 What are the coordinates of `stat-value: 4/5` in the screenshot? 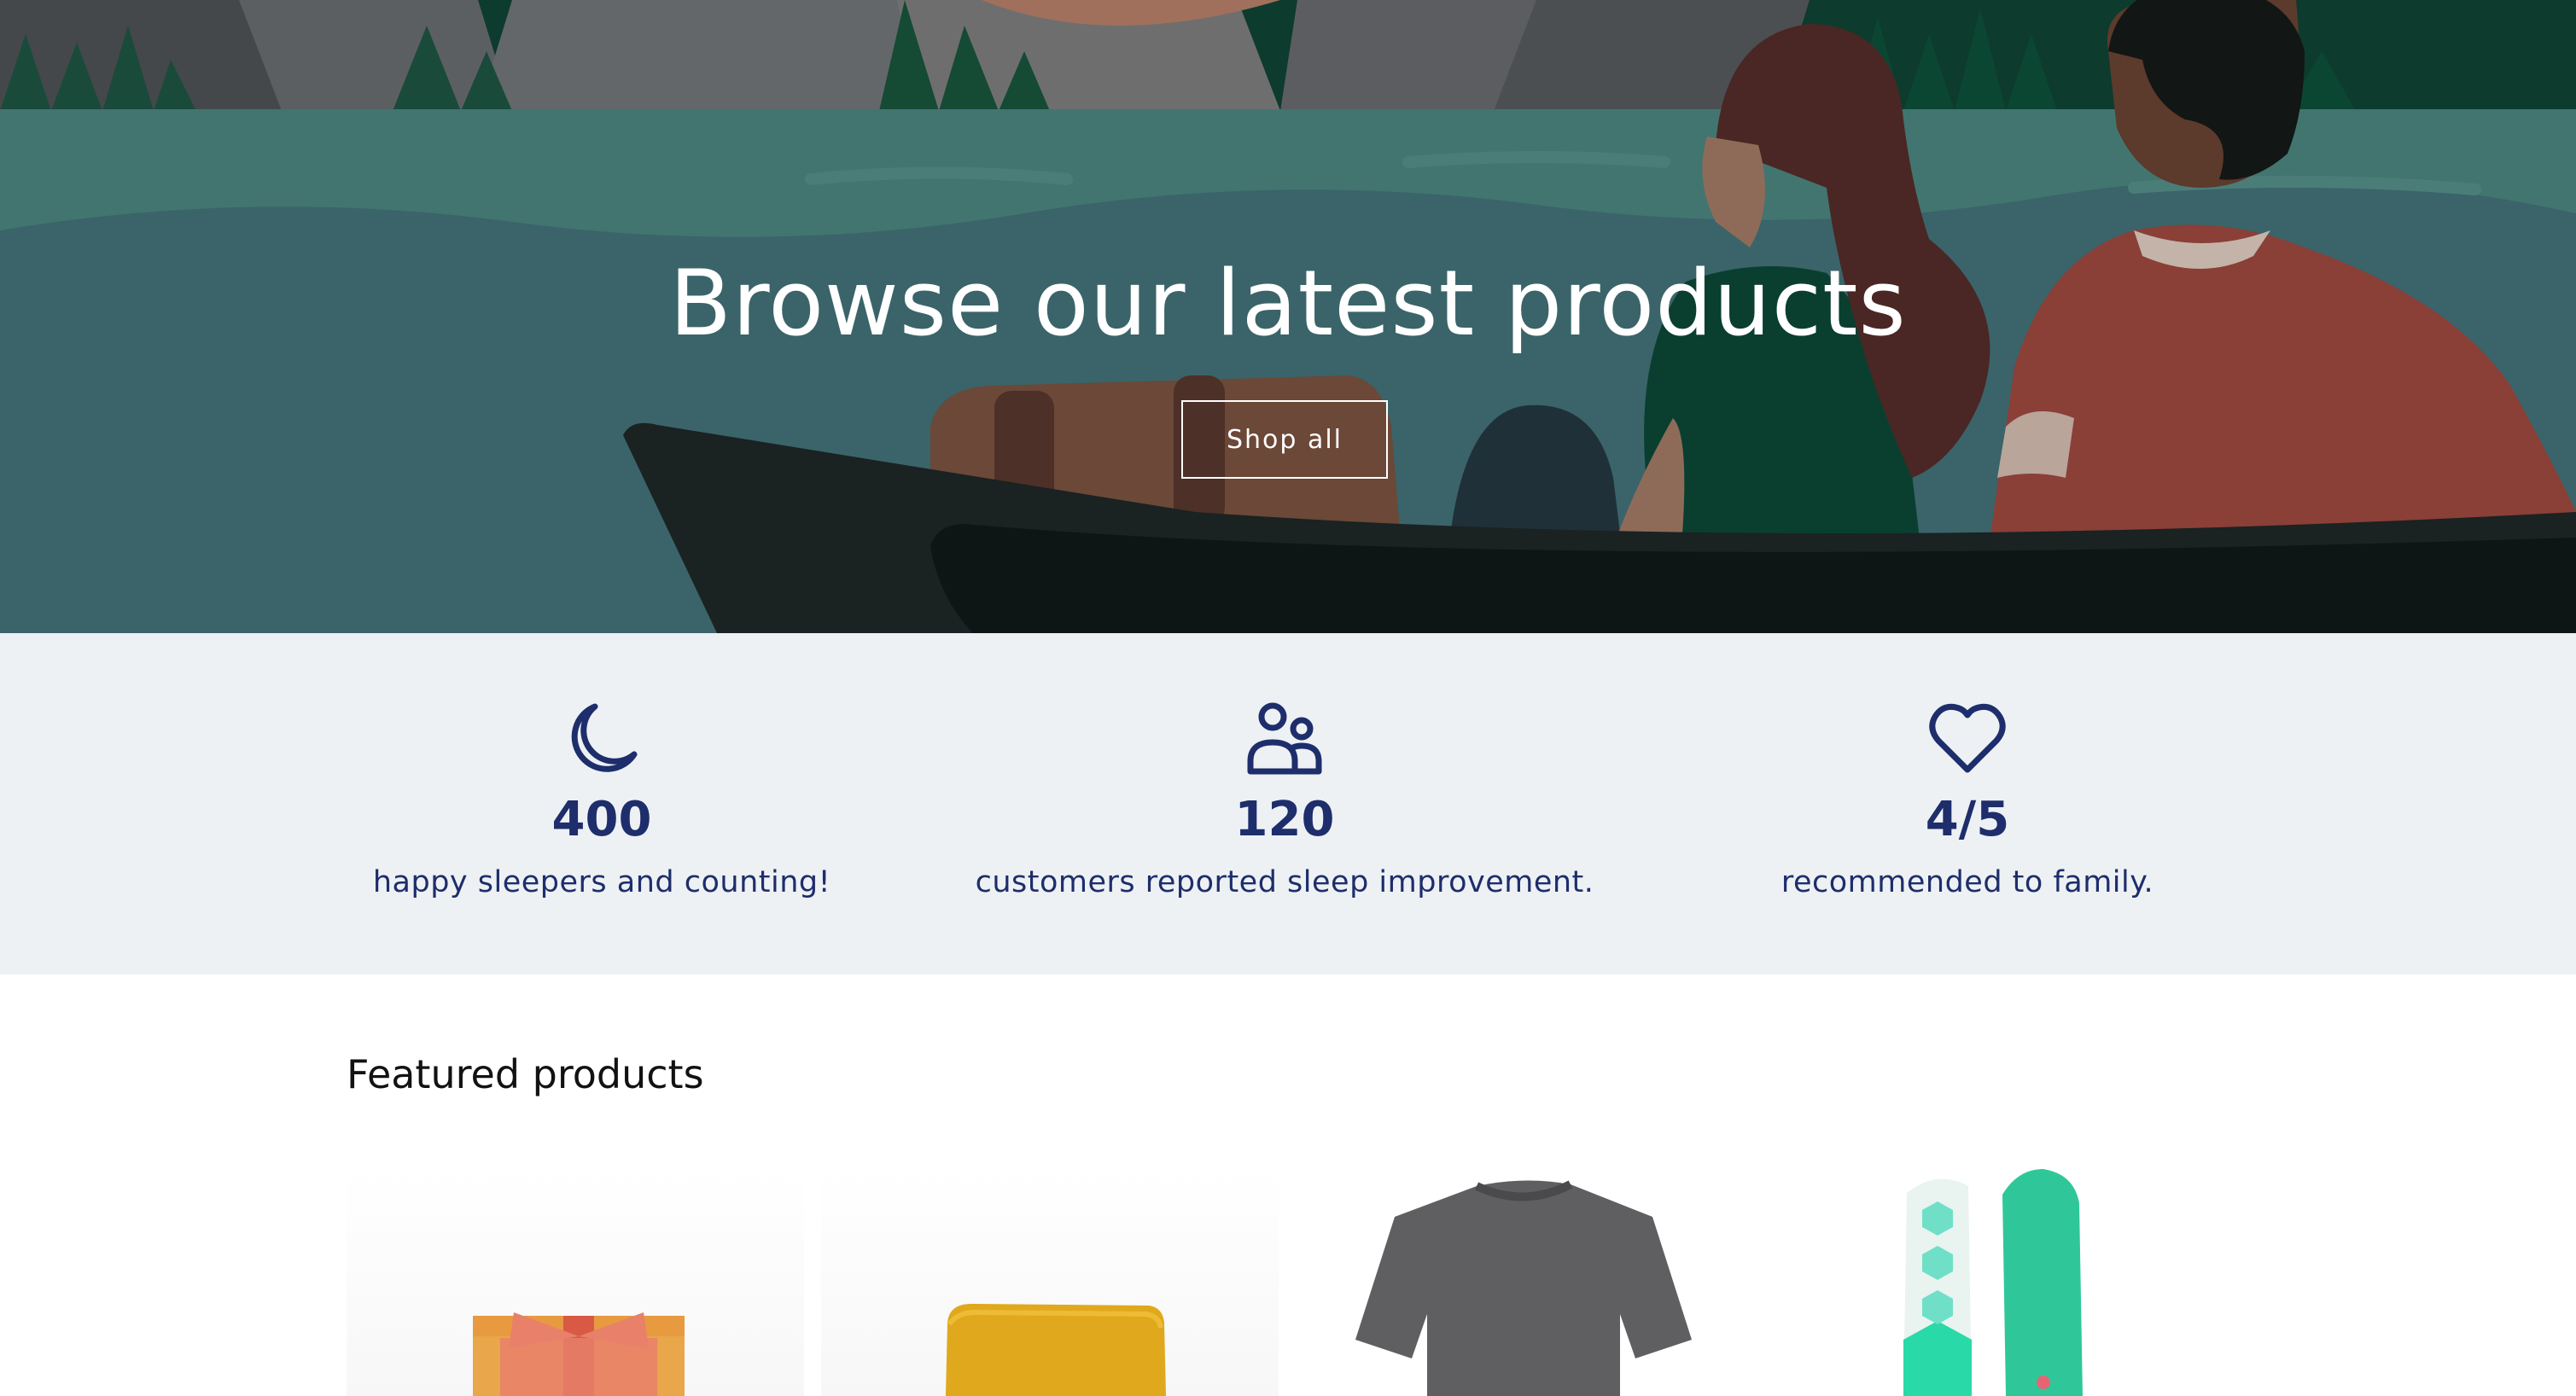 It's located at (1967, 820).